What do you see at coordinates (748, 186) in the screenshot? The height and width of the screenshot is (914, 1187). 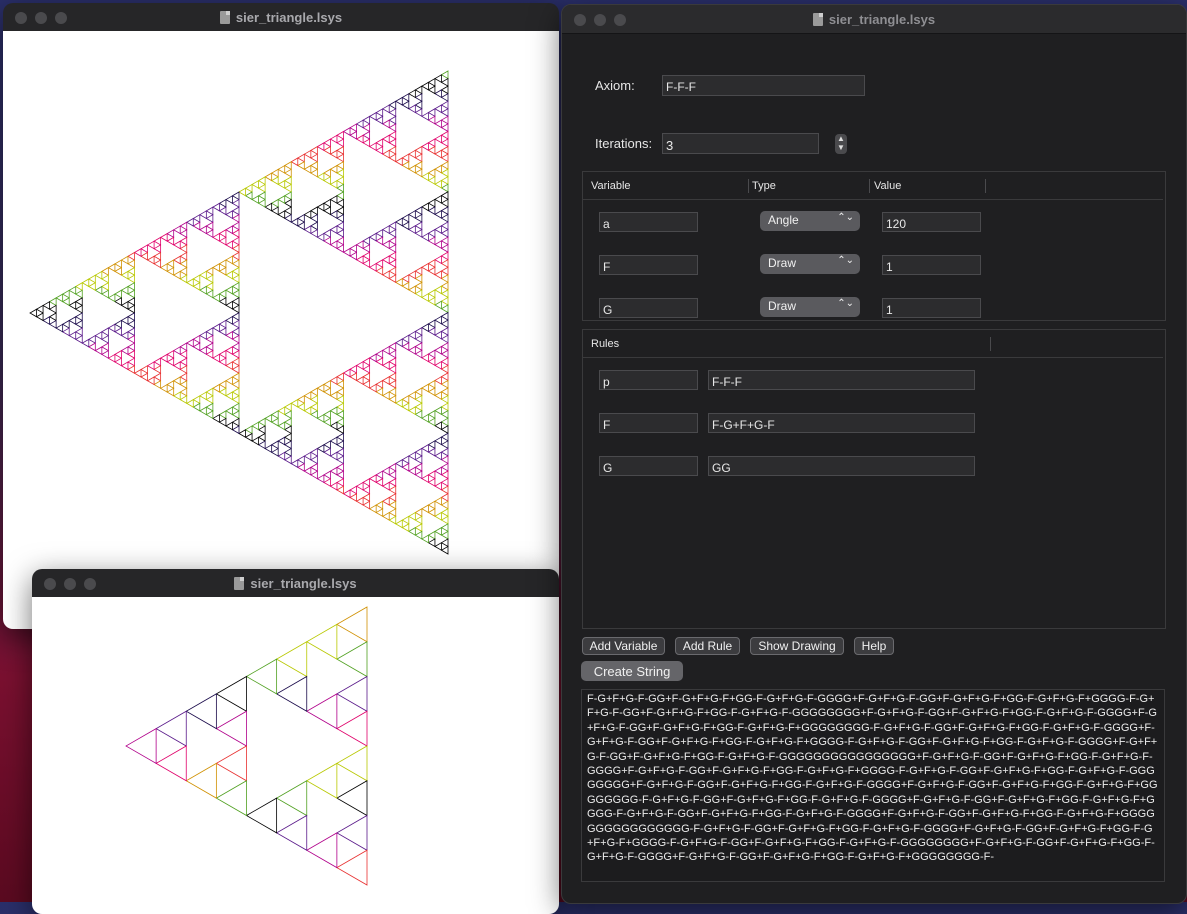 I see `column-separator` at bounding box center [748, 186].